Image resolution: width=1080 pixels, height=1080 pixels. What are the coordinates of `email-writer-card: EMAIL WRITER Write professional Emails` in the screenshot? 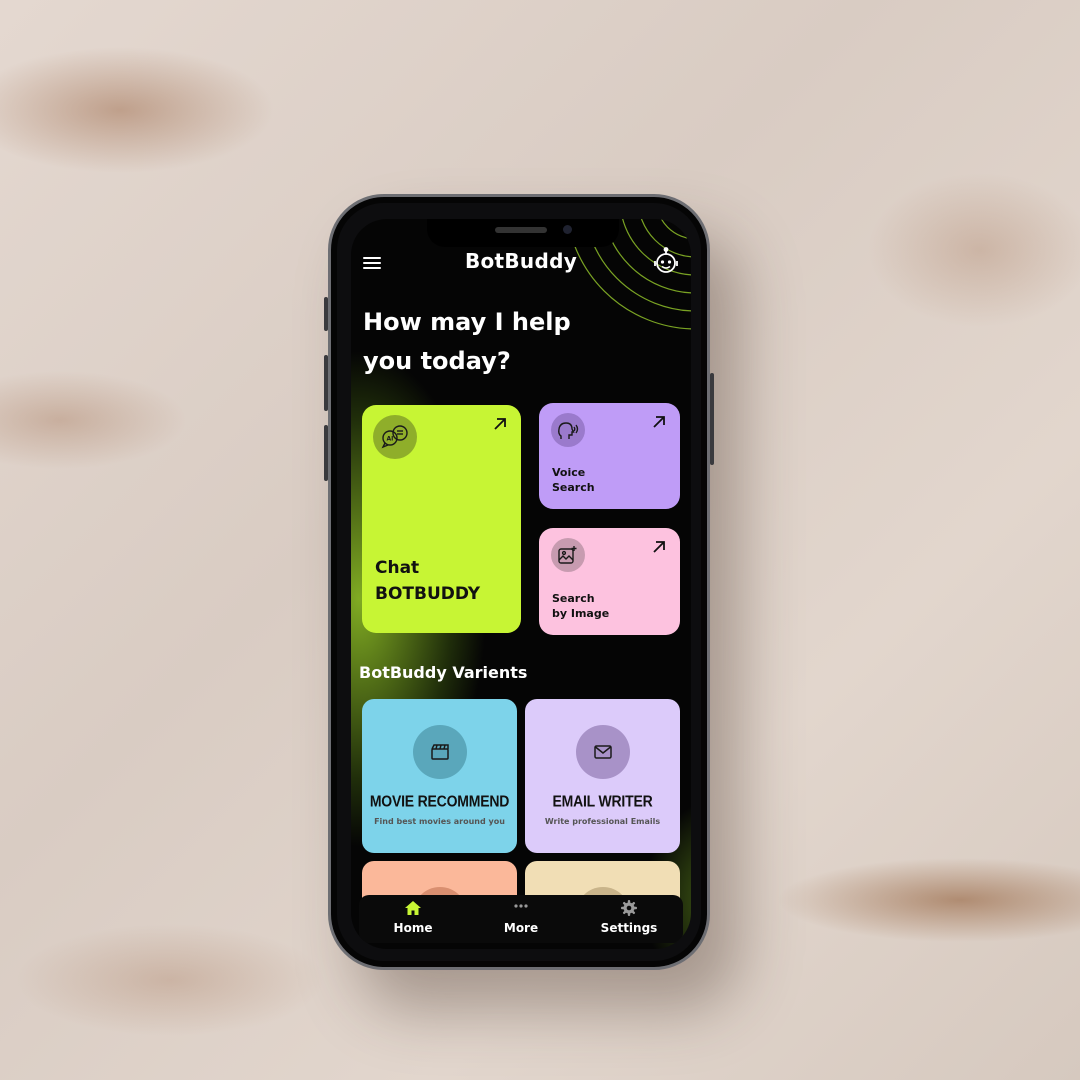 It's located at (602, 776).